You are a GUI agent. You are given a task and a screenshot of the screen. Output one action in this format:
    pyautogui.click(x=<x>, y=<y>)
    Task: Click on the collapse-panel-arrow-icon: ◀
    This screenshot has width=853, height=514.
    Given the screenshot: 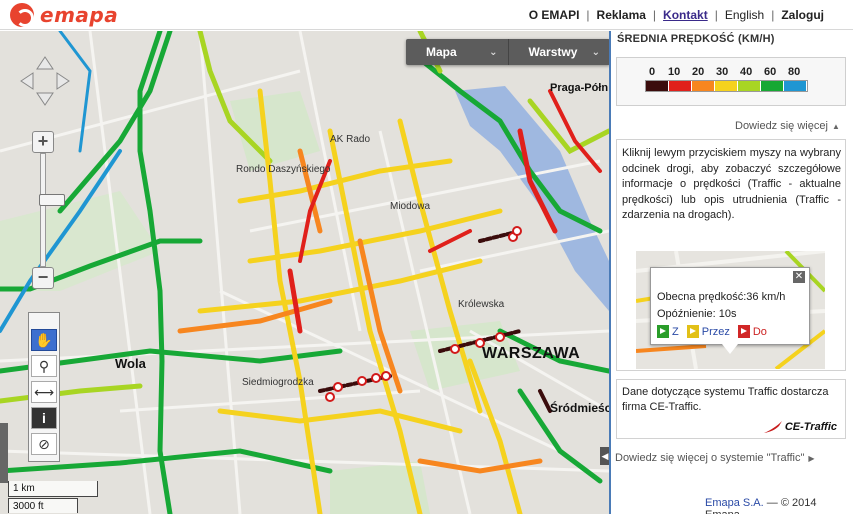 What is the action you would take?
    pyautogui.click(x=604, y=456)
    